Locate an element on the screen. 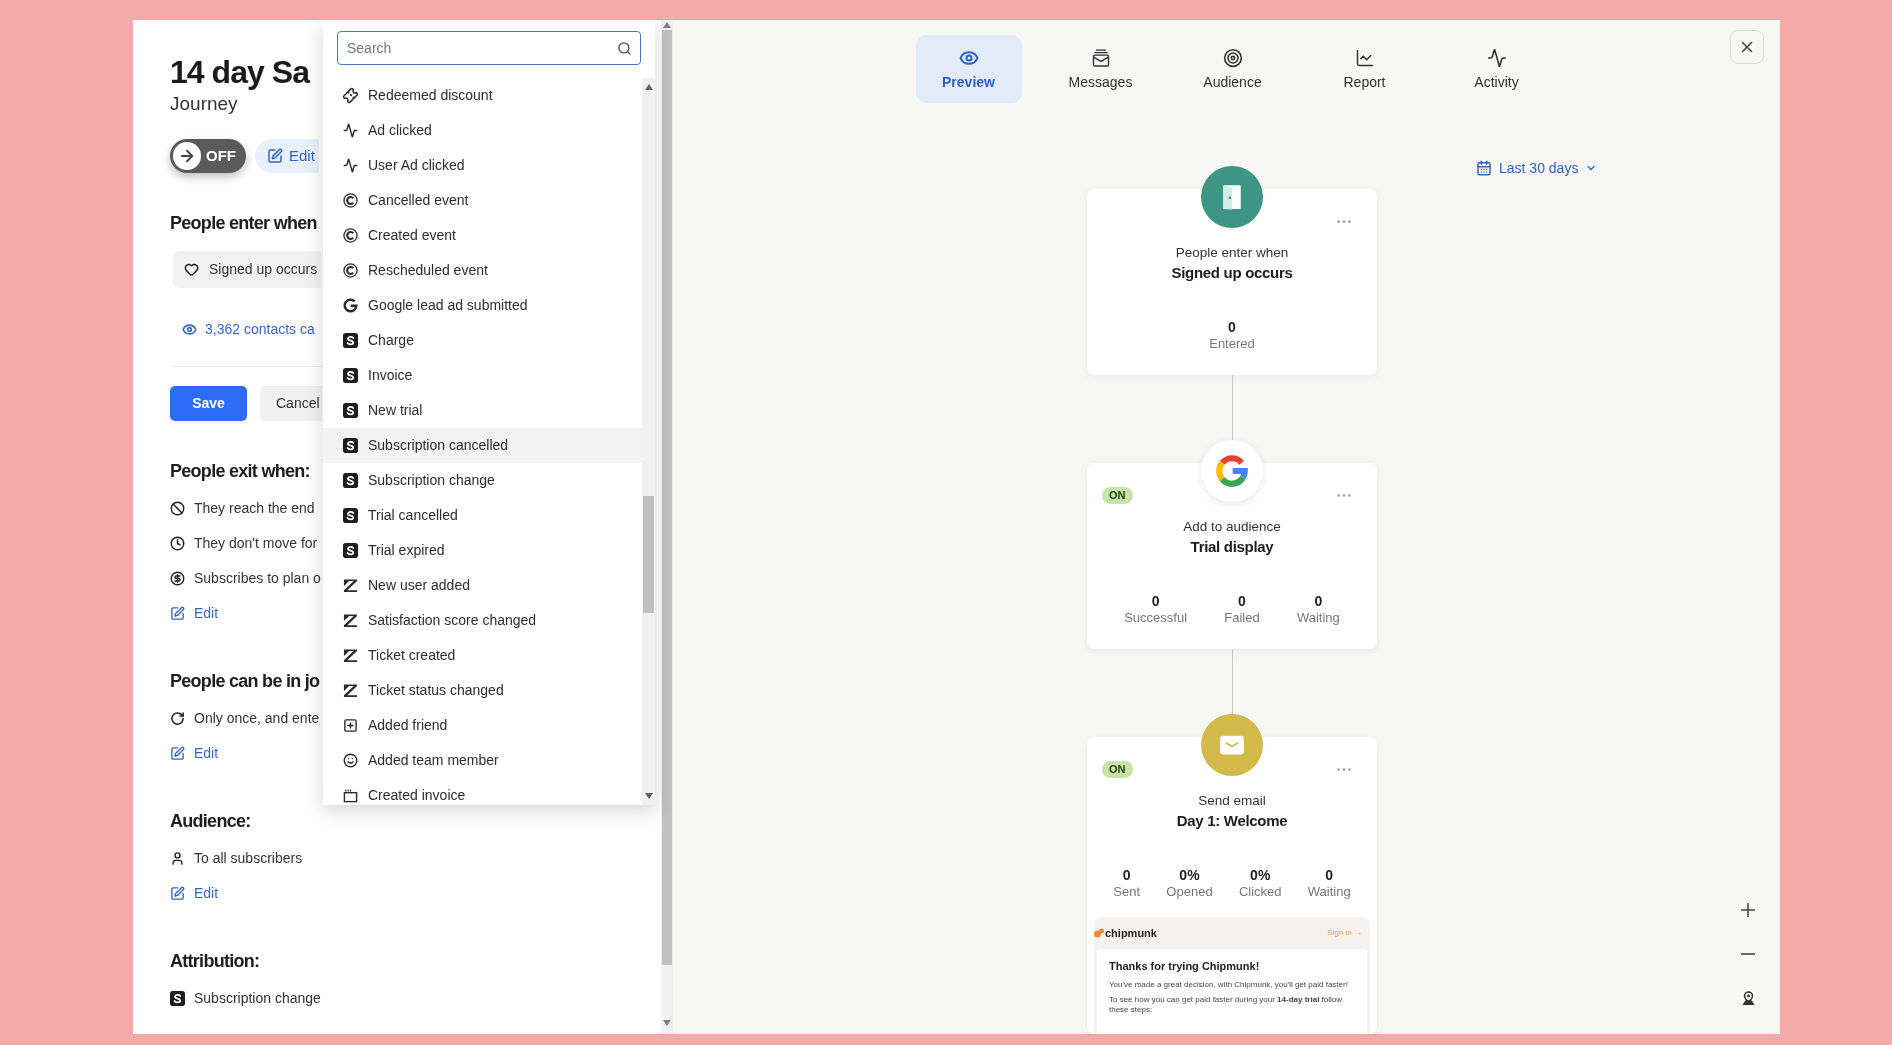 The width and height of the screenshot is (1892, 1045). view-tab: Audience is located at coordinates (1232, 69).